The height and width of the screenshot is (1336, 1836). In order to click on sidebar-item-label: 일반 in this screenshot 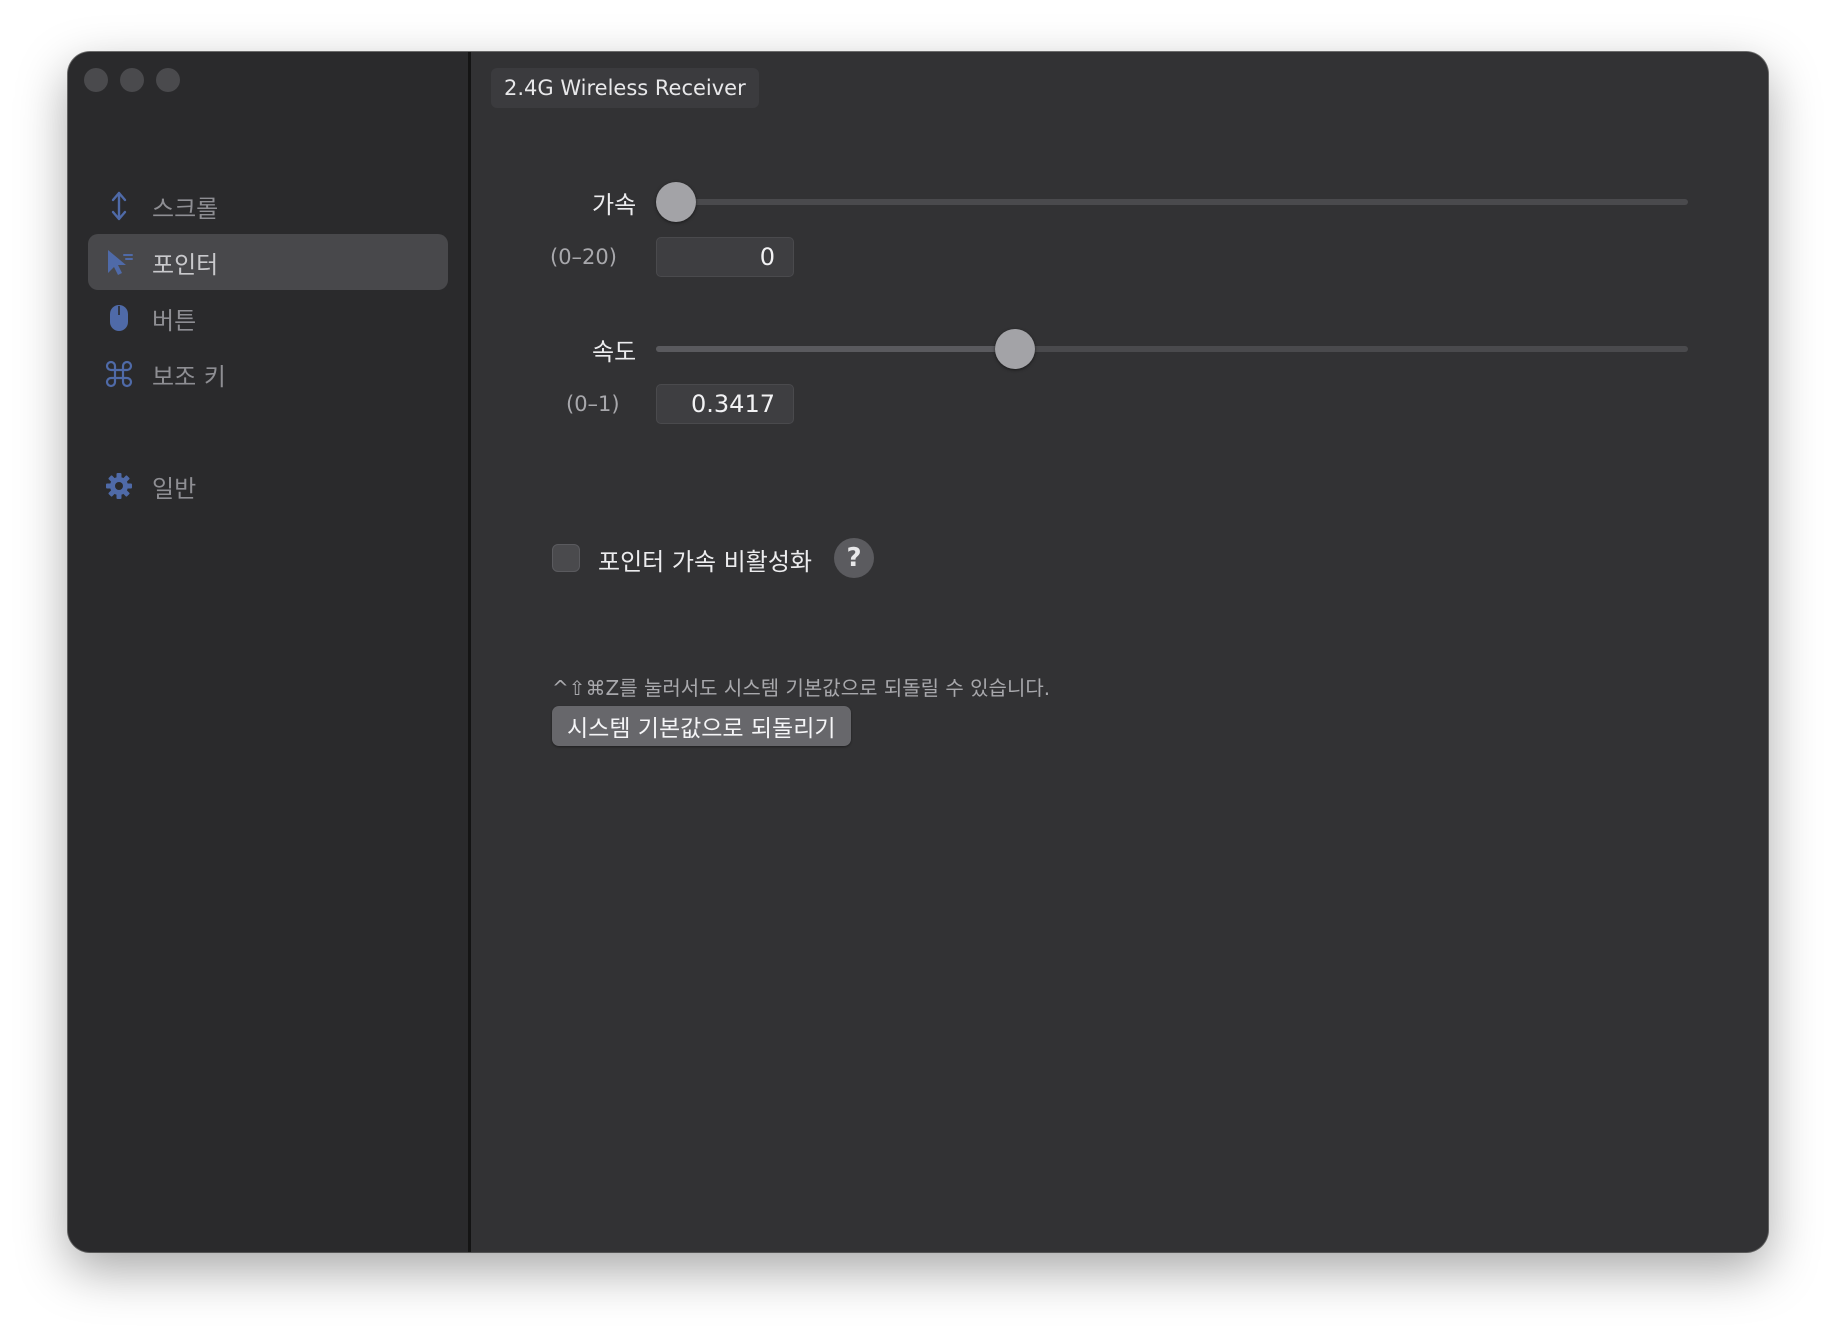, I will do `click(174, 488)`.